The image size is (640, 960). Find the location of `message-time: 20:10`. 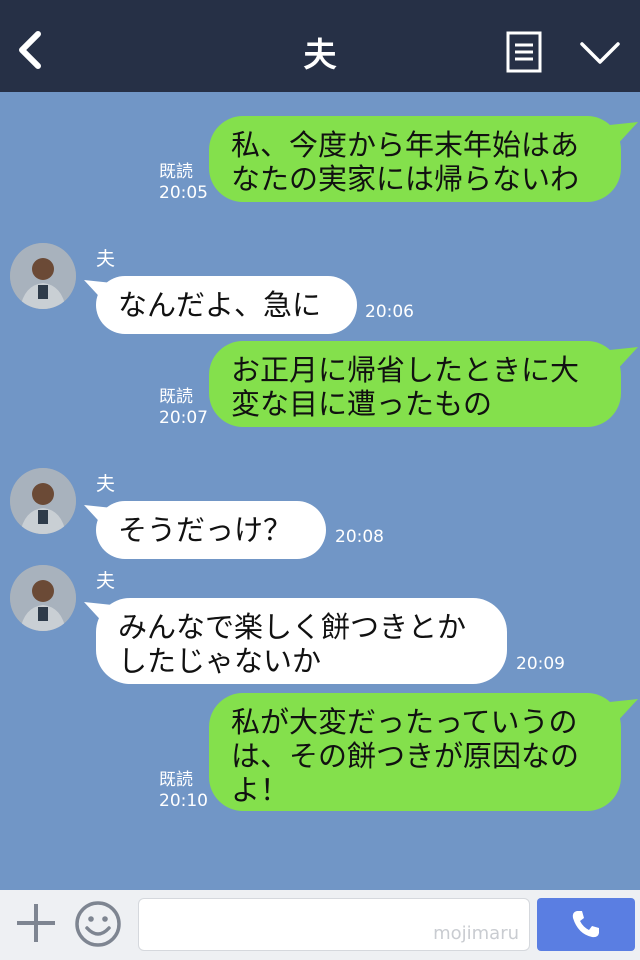

message-time: 20:10 is located at coordinates (183, 801).